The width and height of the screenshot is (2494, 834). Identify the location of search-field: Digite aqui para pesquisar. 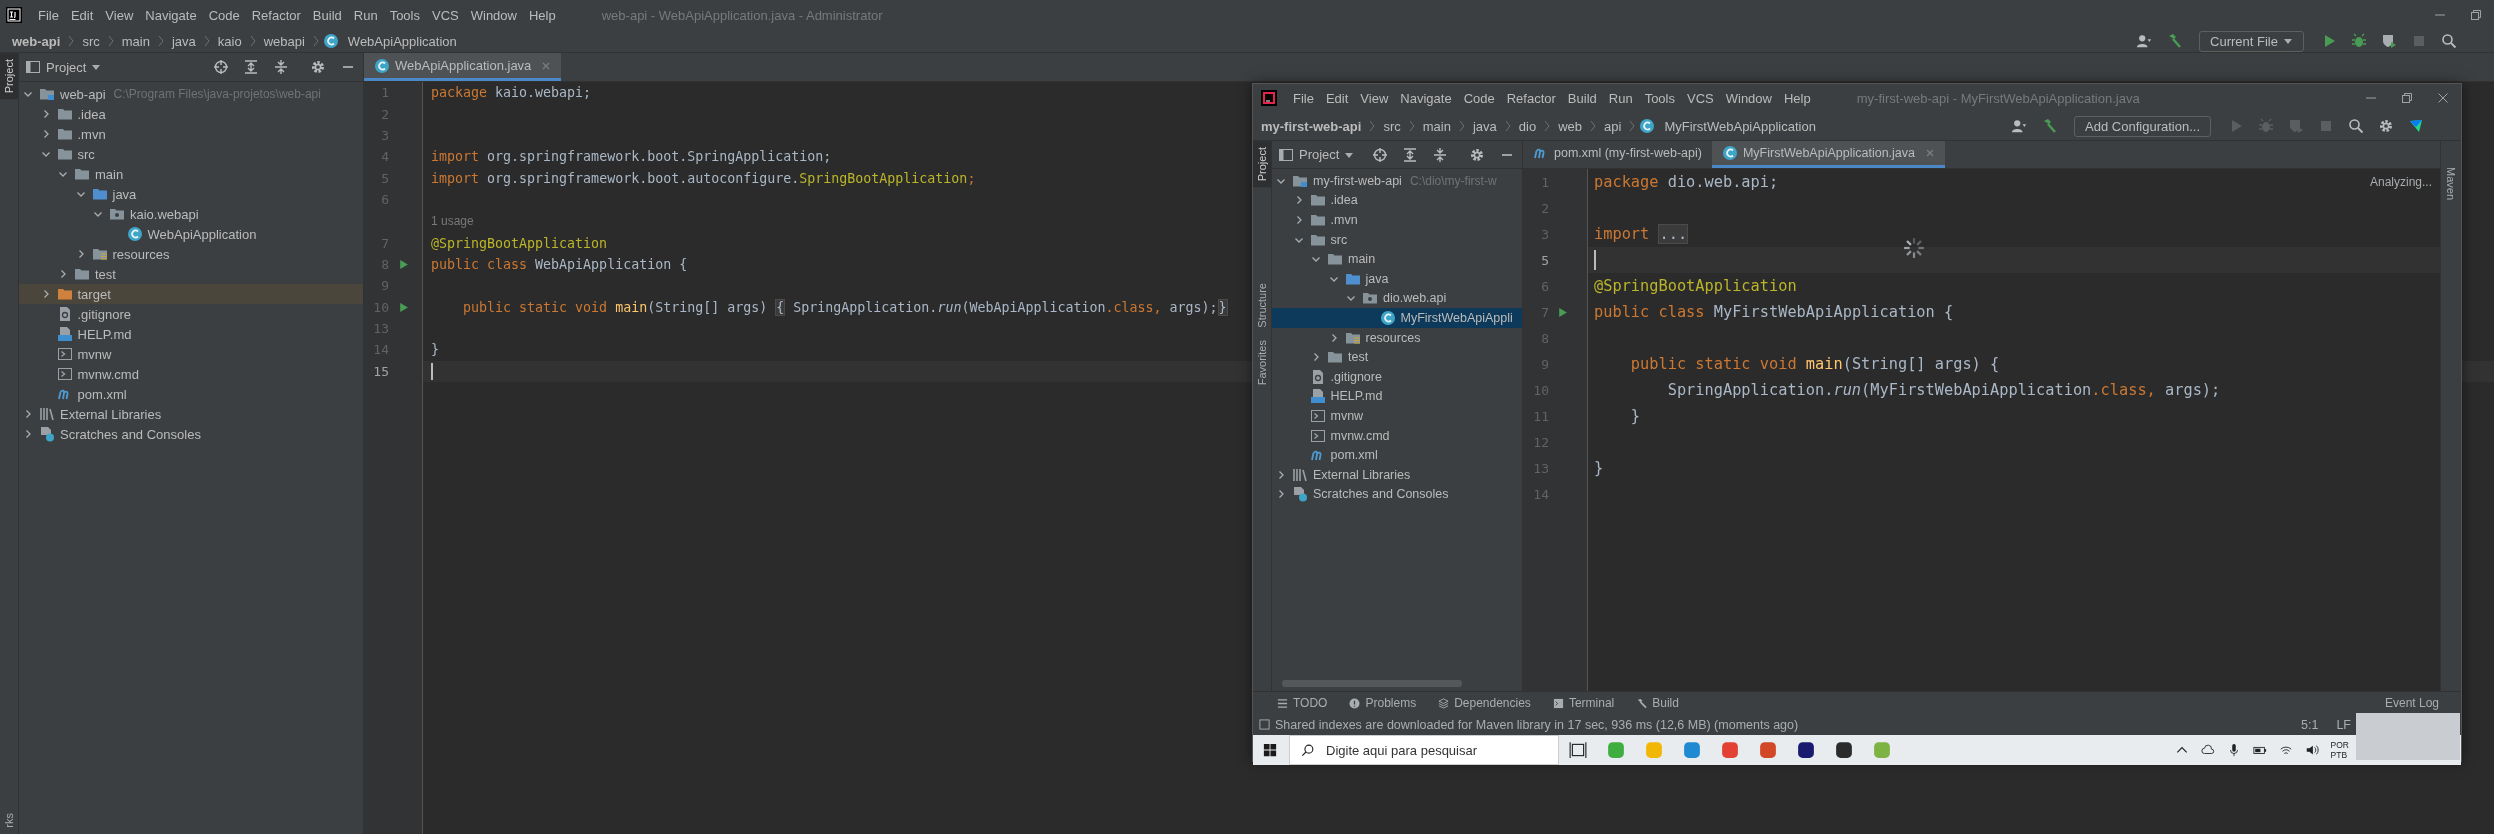
(1424, 750).